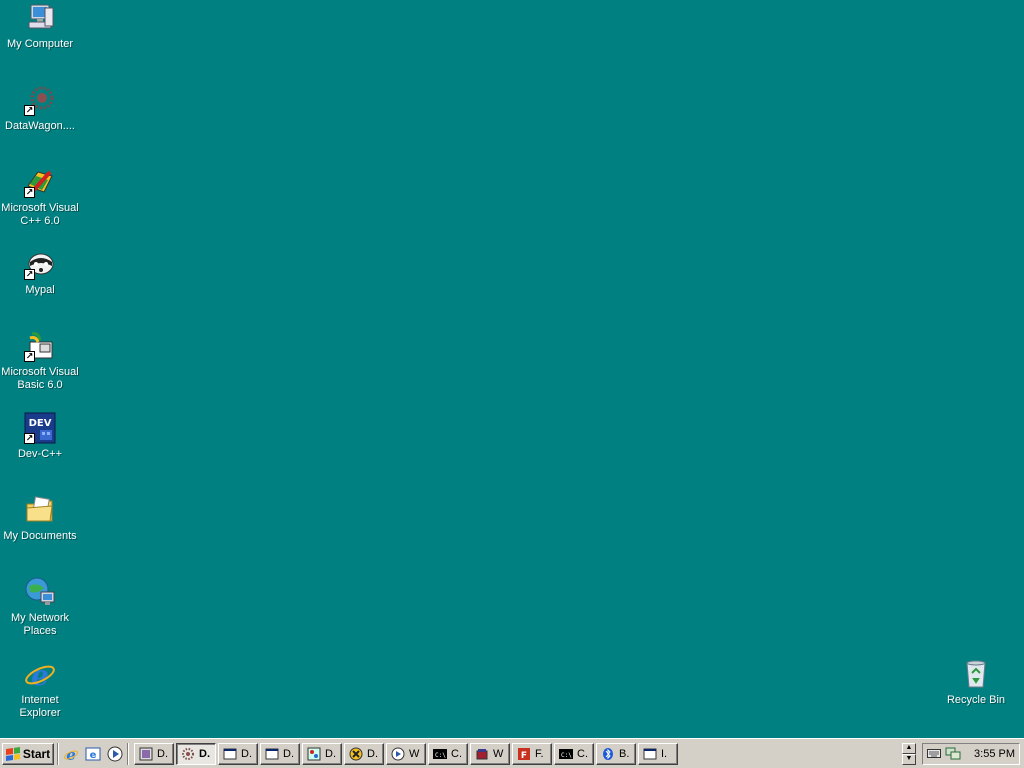  Describe the element at coordinates (909, 759) in the screenshot. I see `scroll-down-button: ▼` at that location.